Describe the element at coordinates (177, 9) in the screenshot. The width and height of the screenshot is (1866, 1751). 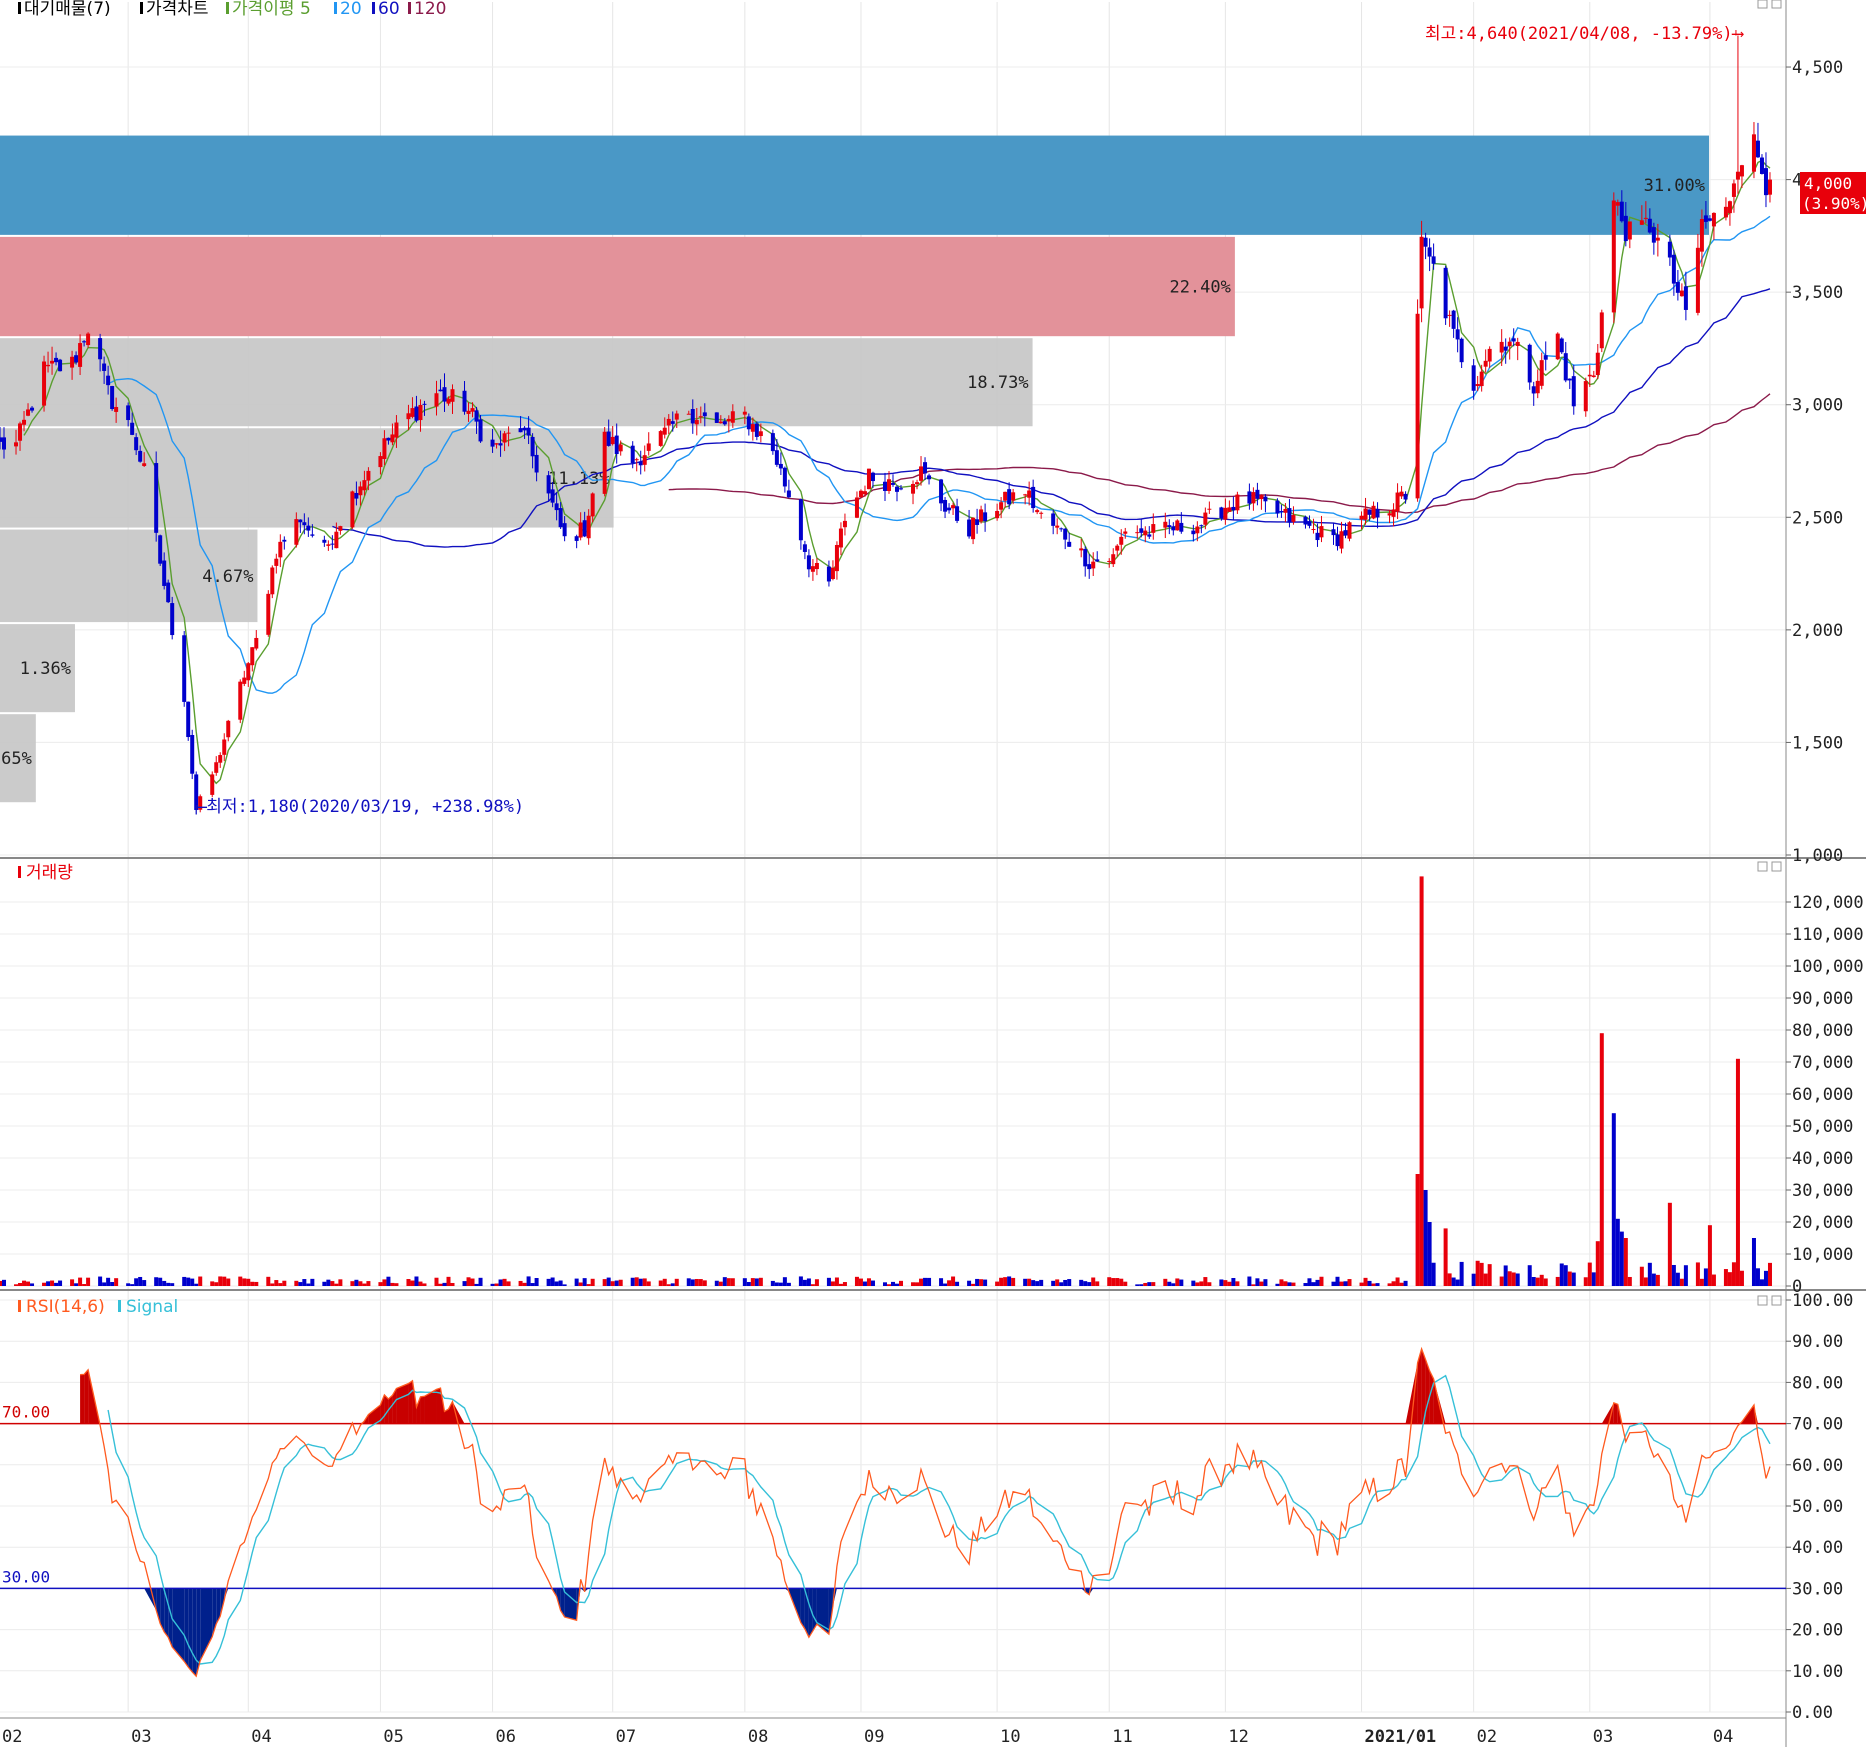
I see `legend-label-price: 가격차트` at that location.